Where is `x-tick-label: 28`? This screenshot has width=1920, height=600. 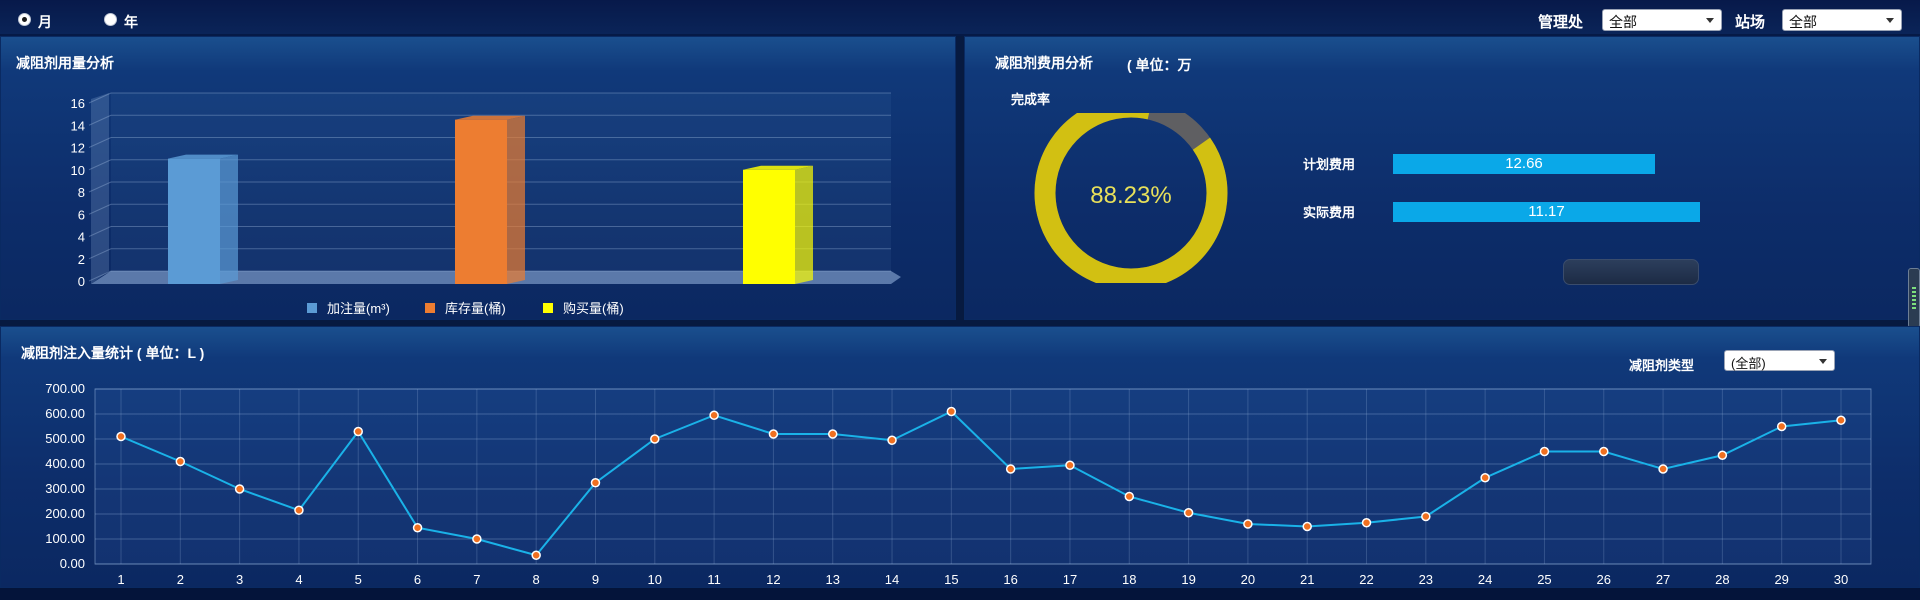
x-tick-label: 28 is located at coordinates (1722, 579).